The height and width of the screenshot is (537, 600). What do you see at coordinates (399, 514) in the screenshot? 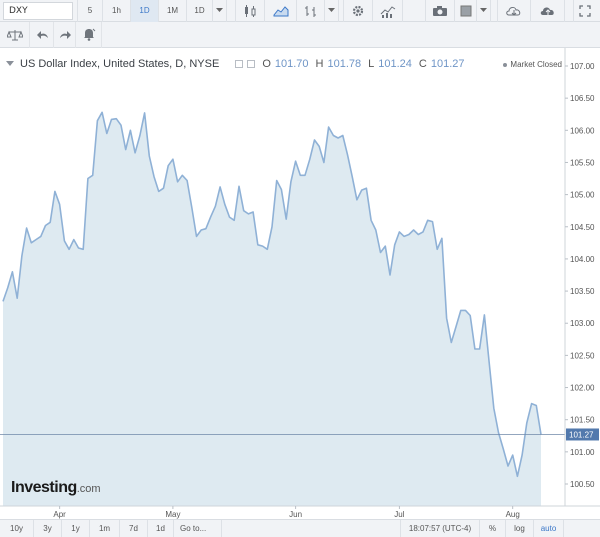
I see `x-tick-label: Jul` at bounding box center [399, 514].